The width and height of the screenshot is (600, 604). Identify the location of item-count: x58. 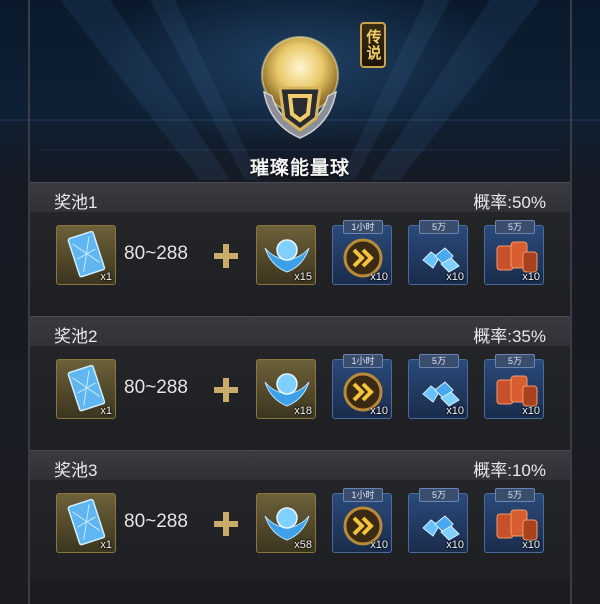
(303, 545).